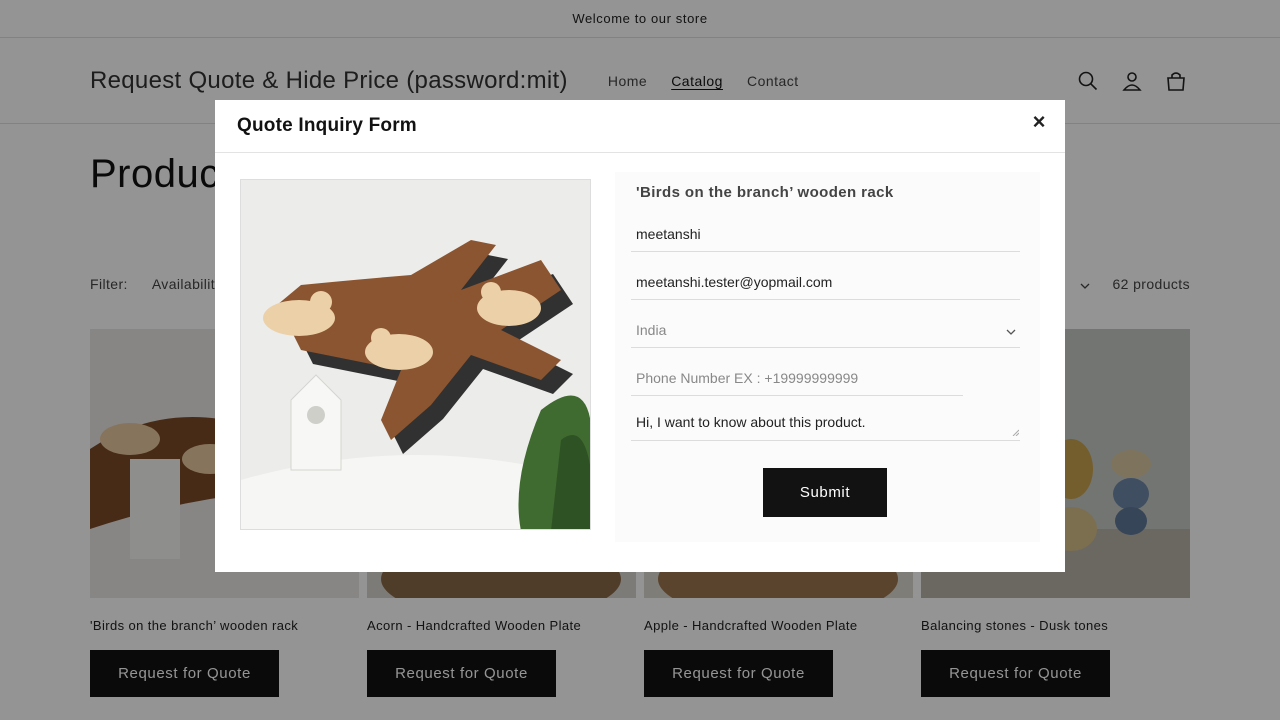 Image resolution: width=1280 pixels, height=720 pixels. What do you see at coordinates (825, 492) in the screenshot?
I see `submit-button: Submit` at bounding box center [825, 492].